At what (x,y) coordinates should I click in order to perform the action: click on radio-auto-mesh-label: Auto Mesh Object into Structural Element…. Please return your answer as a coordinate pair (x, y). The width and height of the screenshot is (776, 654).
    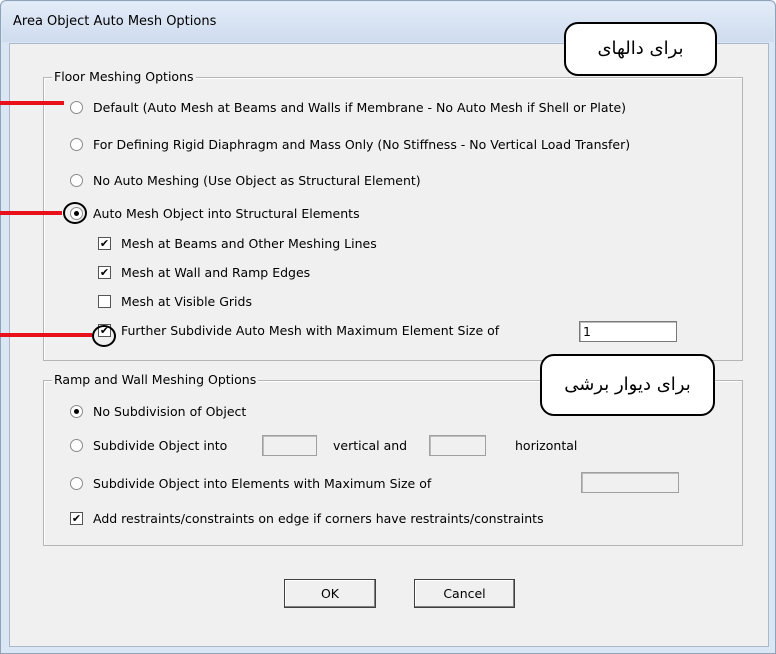
    Looking at the image, I should click on (226, 213).